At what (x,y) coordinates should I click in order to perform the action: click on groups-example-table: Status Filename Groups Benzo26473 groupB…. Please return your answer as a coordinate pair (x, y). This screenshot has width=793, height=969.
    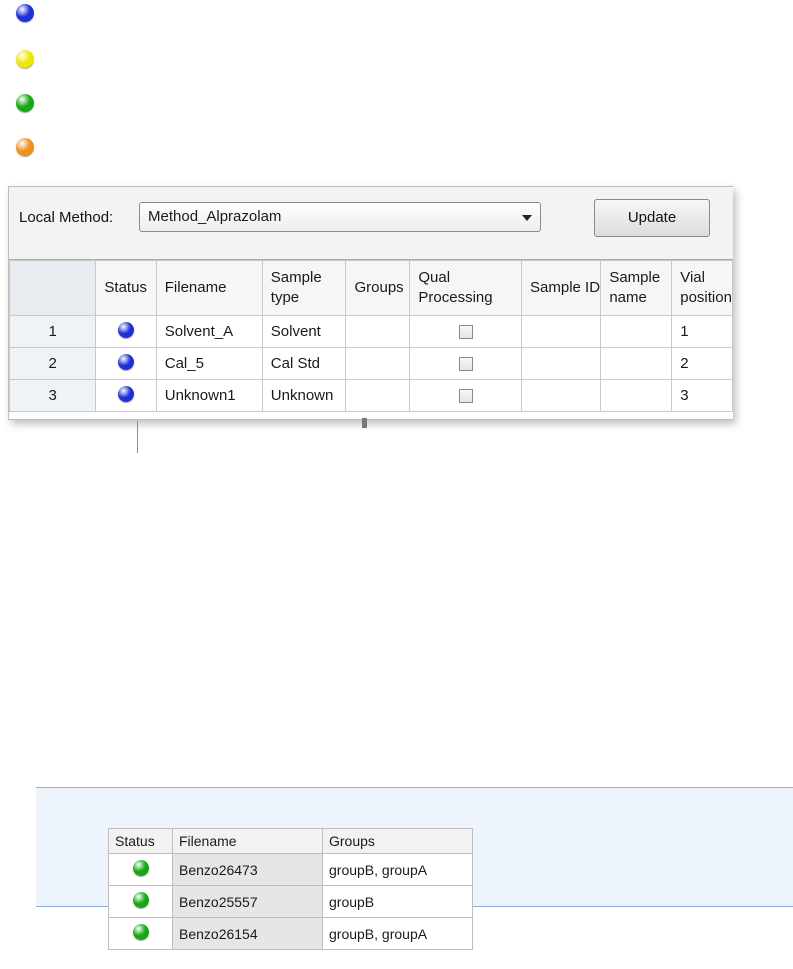
    Looking at the image, I should click on (290, 889).